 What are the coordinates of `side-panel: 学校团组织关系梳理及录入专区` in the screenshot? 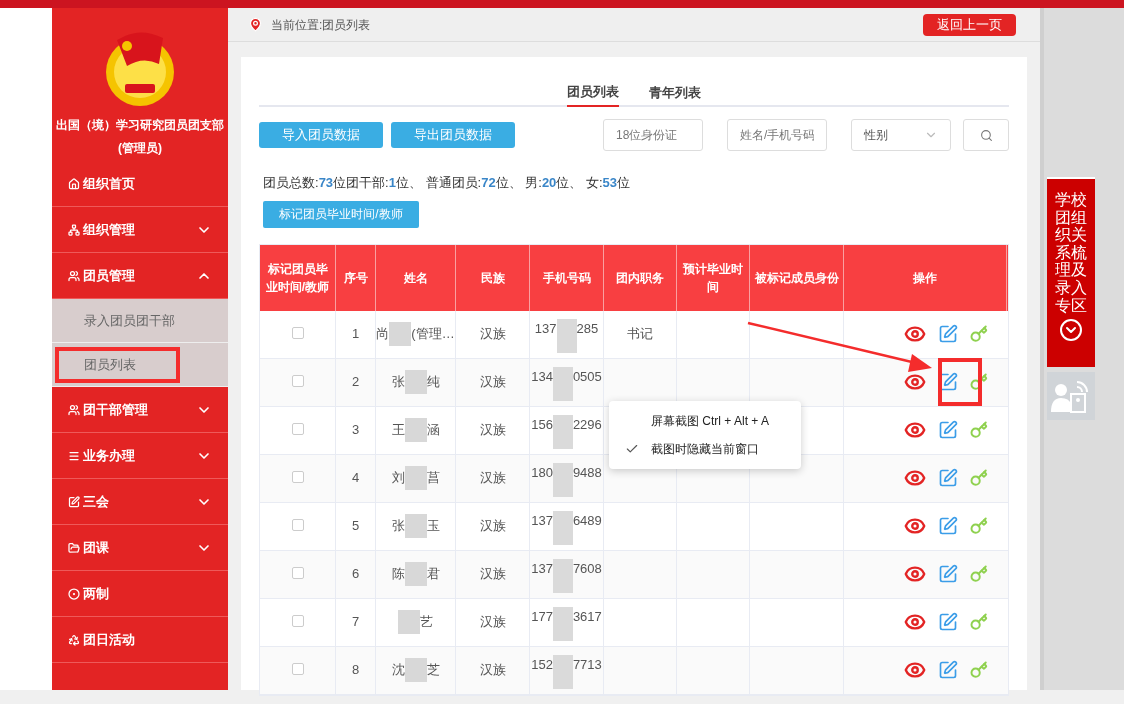 It's located at (1071, 272).